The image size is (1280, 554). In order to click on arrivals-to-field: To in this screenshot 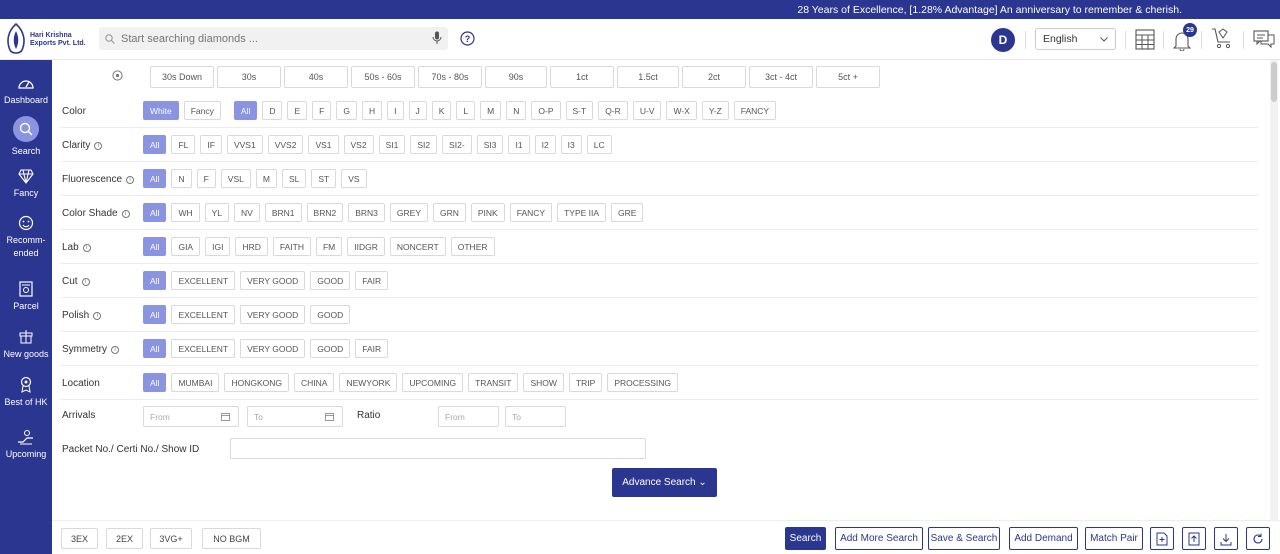, I will do `click(295, 416)`.